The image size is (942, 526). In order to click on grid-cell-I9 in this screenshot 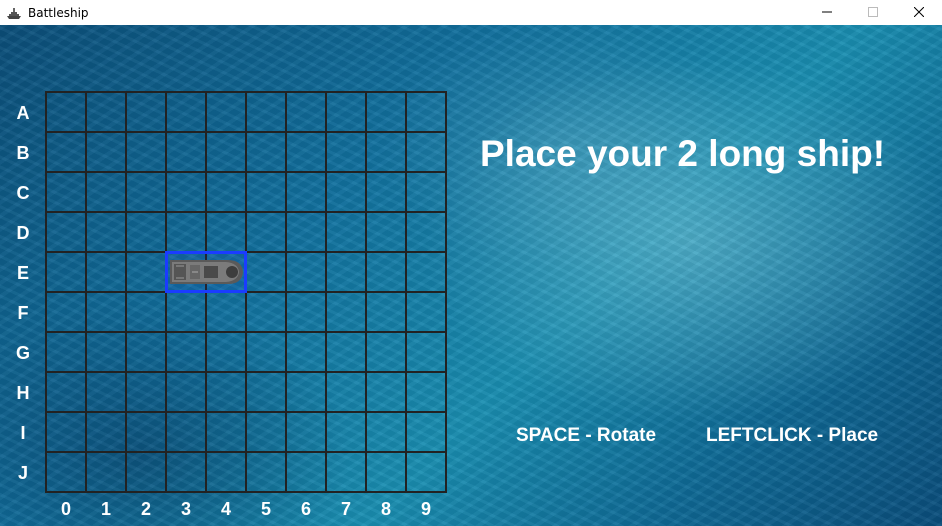, I will do `click(427, 433)`.